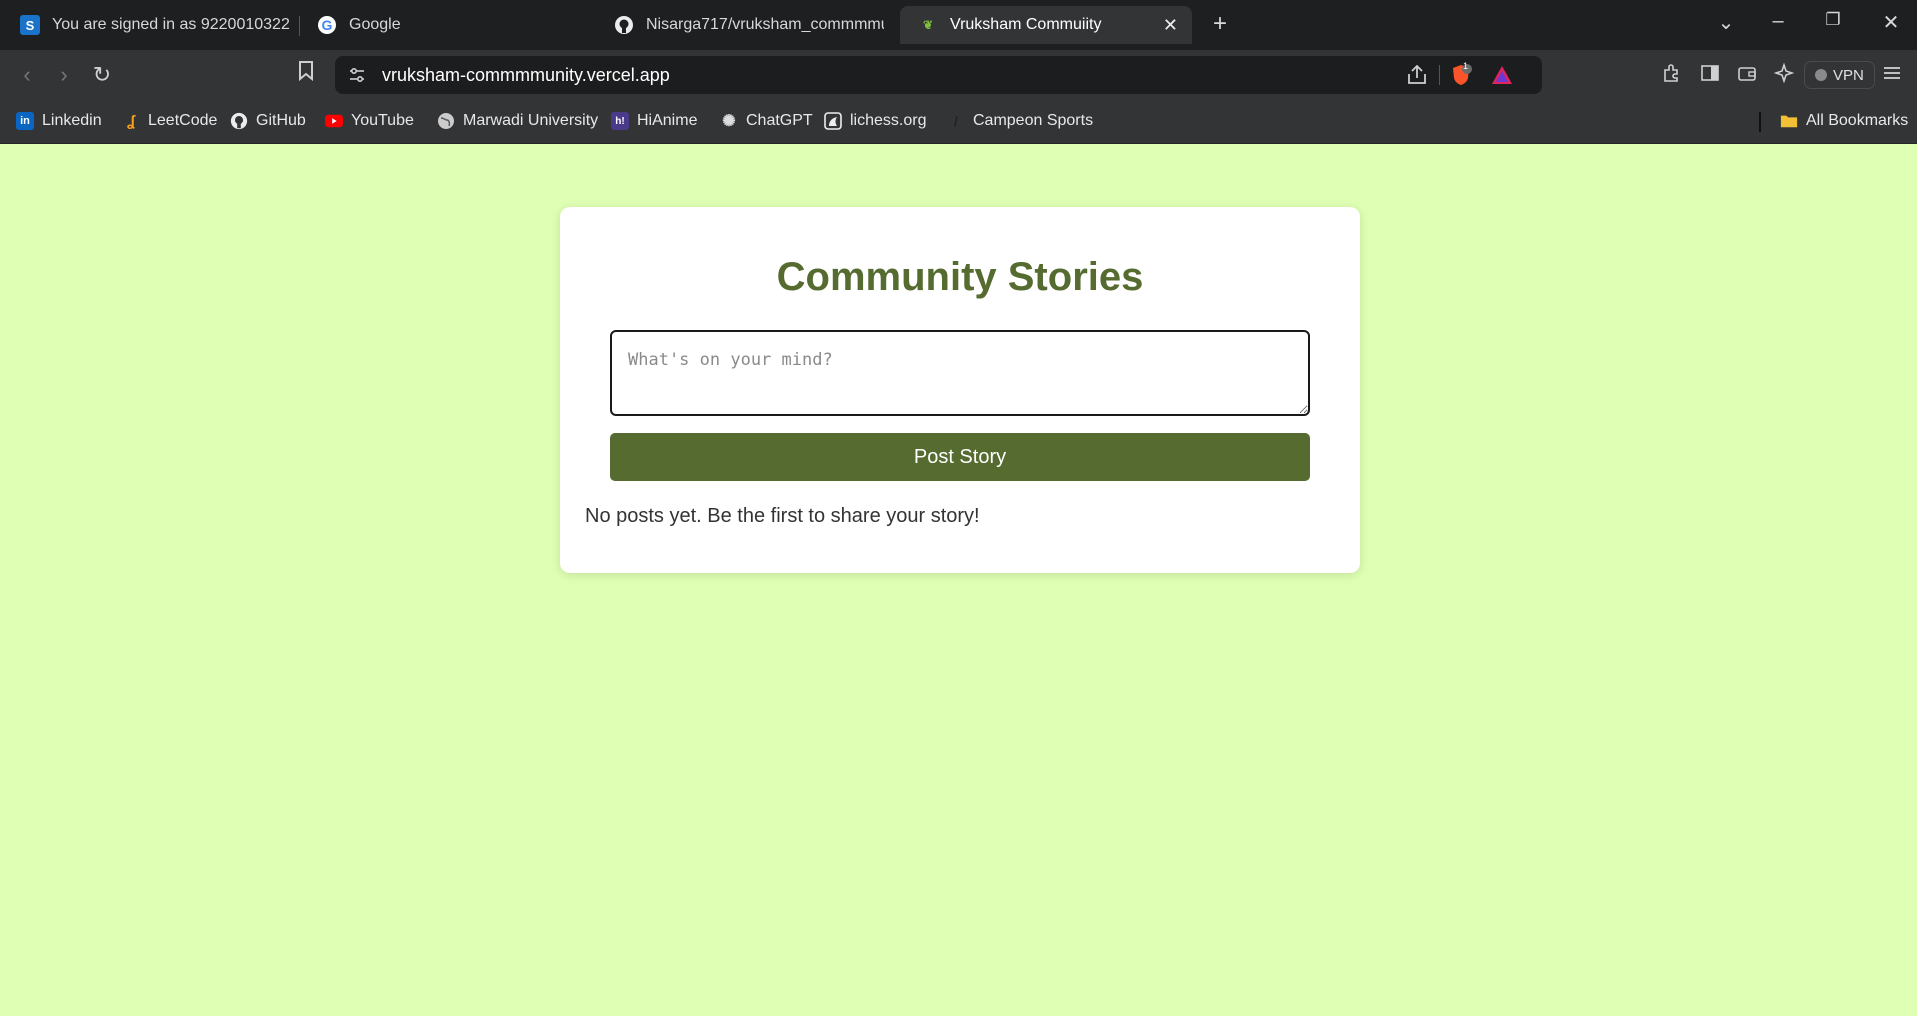  What do you see at coordinates (72, 120) in the screenshot?
I see `bookmark-label: Linkedin` at bounding box center [72, 120].